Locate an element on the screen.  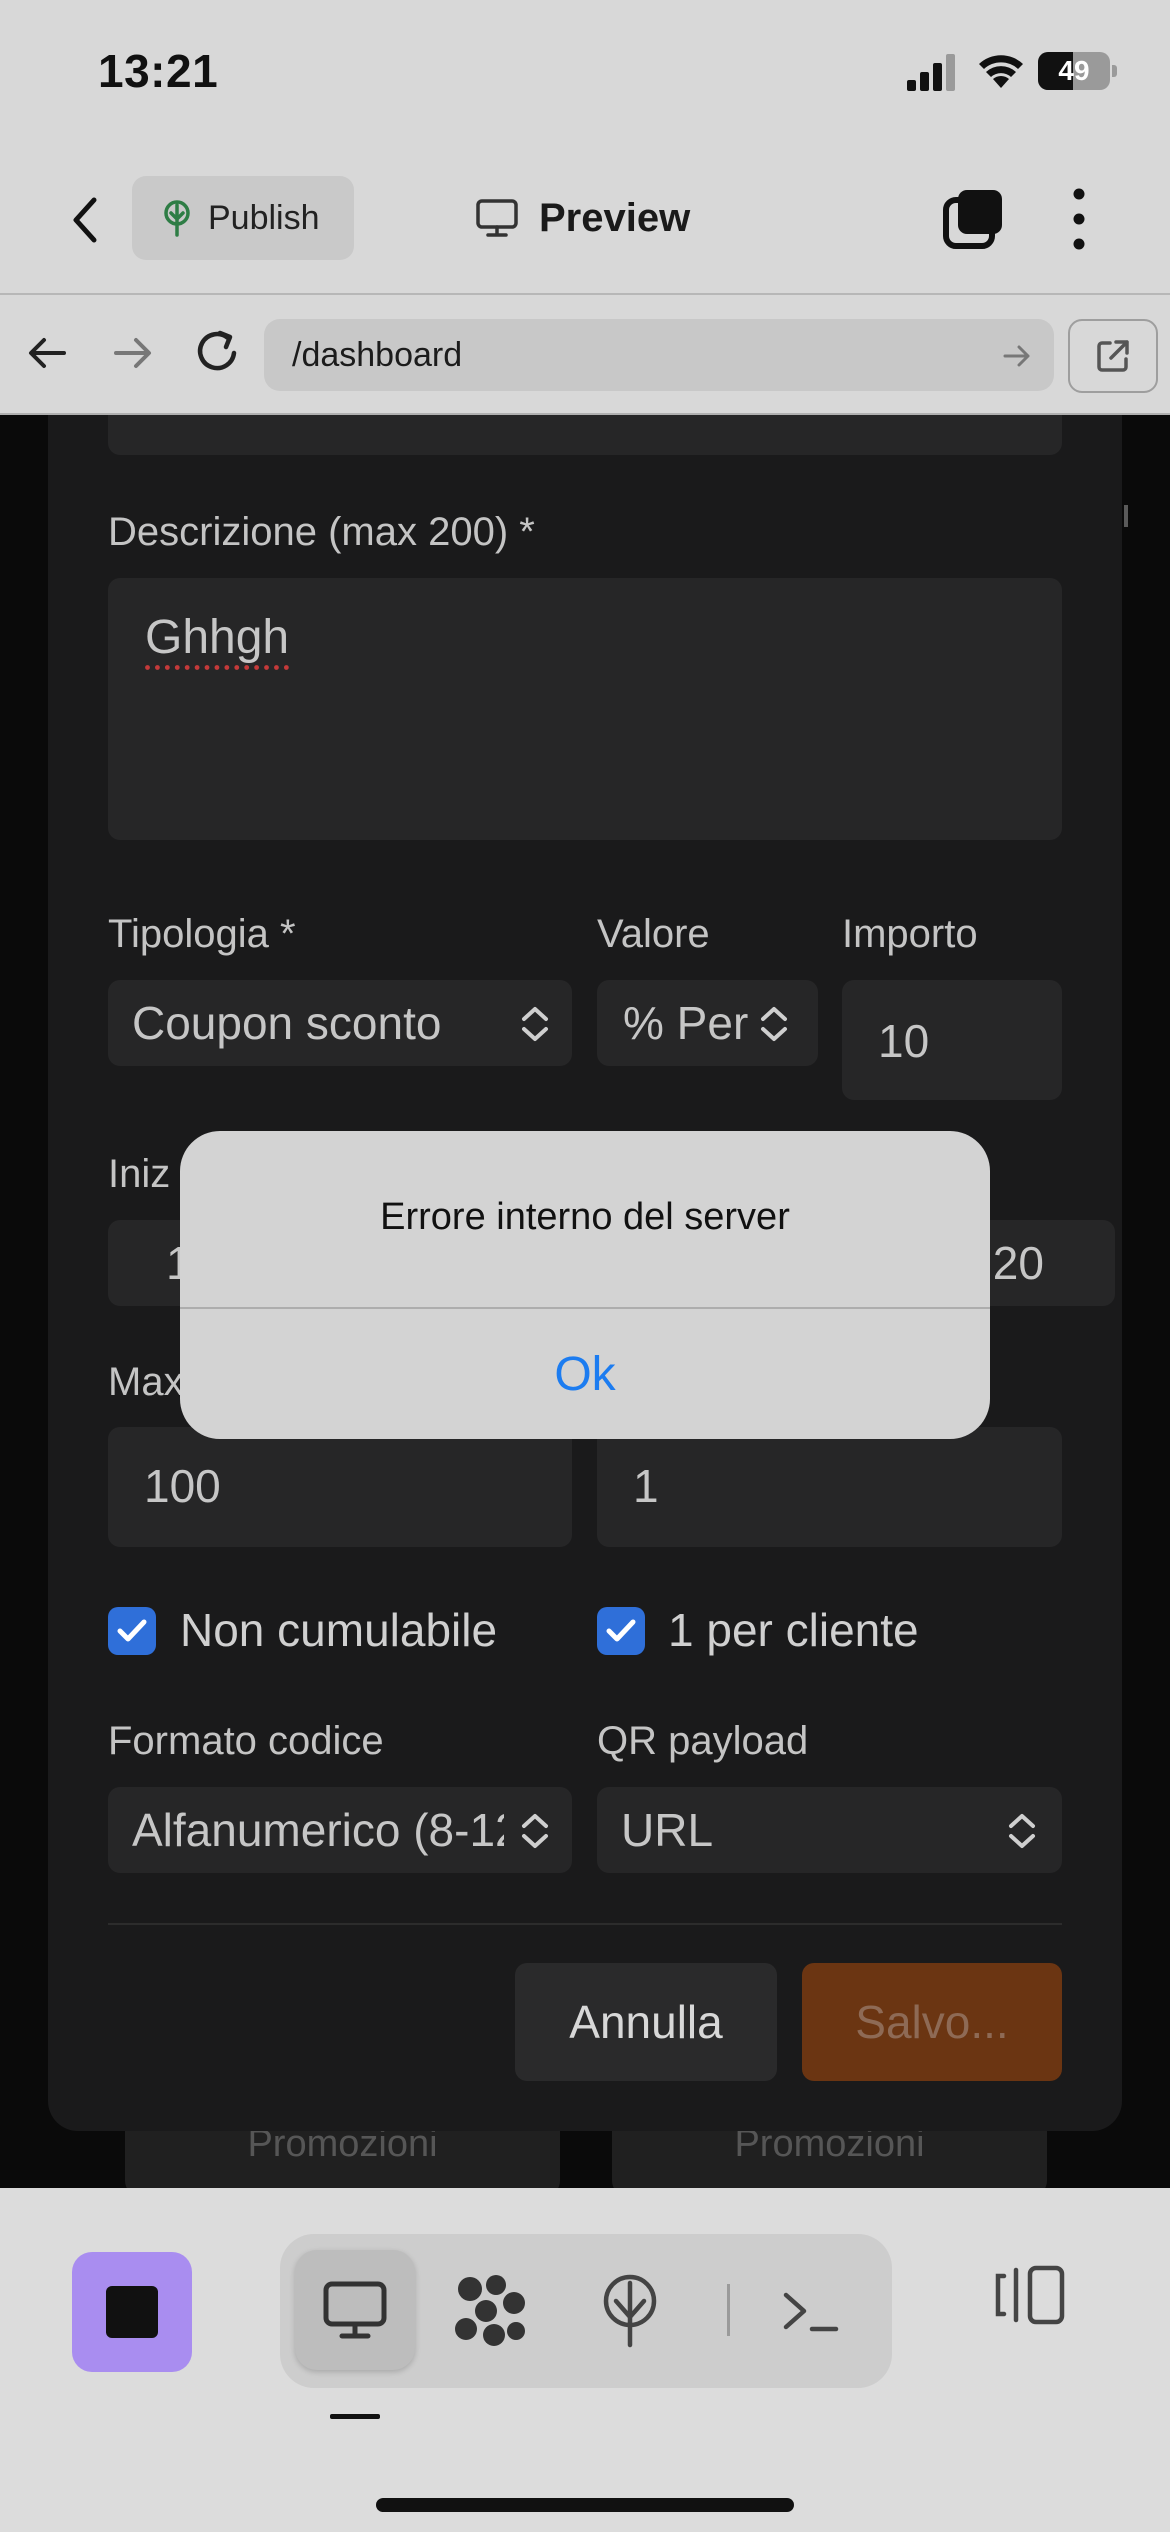
valore-select: % Percentuale is located at coordinates (707, 1023).